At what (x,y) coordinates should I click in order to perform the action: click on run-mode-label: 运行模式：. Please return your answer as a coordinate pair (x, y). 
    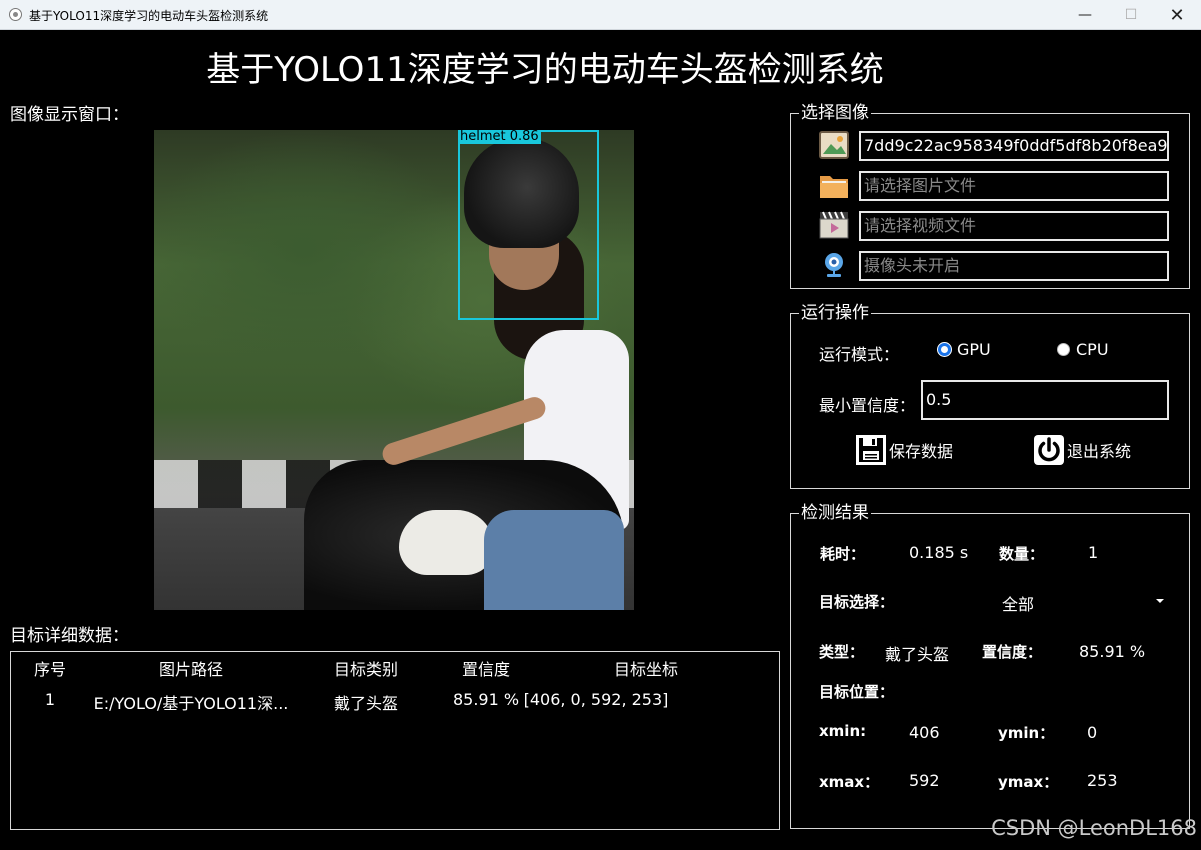
    Looking at the image, I should click on (859, 354).